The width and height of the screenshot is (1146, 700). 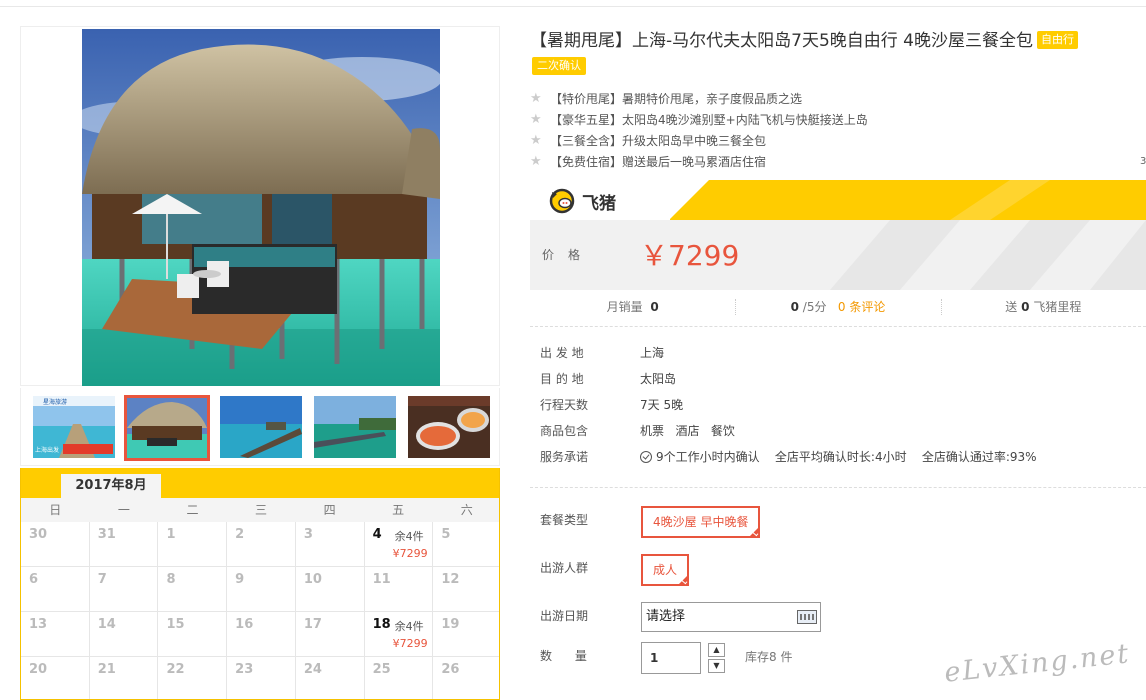 What do you see at coordinates (988, 255) in the screenshot?
I see `price-box-pattern` at bounding box center [988, 255].